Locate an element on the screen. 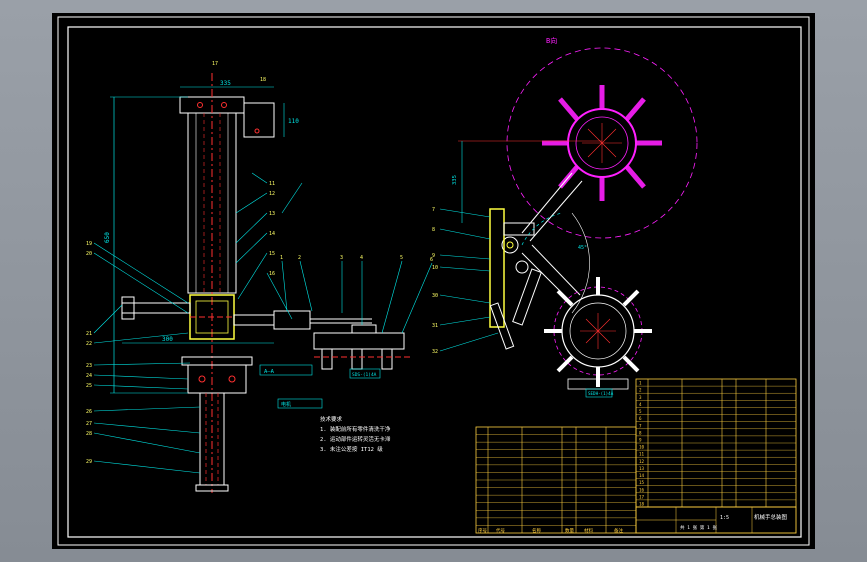 The width and height of the screenshot is (867, 562). callout: 17 is located at coordinates (215, 64).